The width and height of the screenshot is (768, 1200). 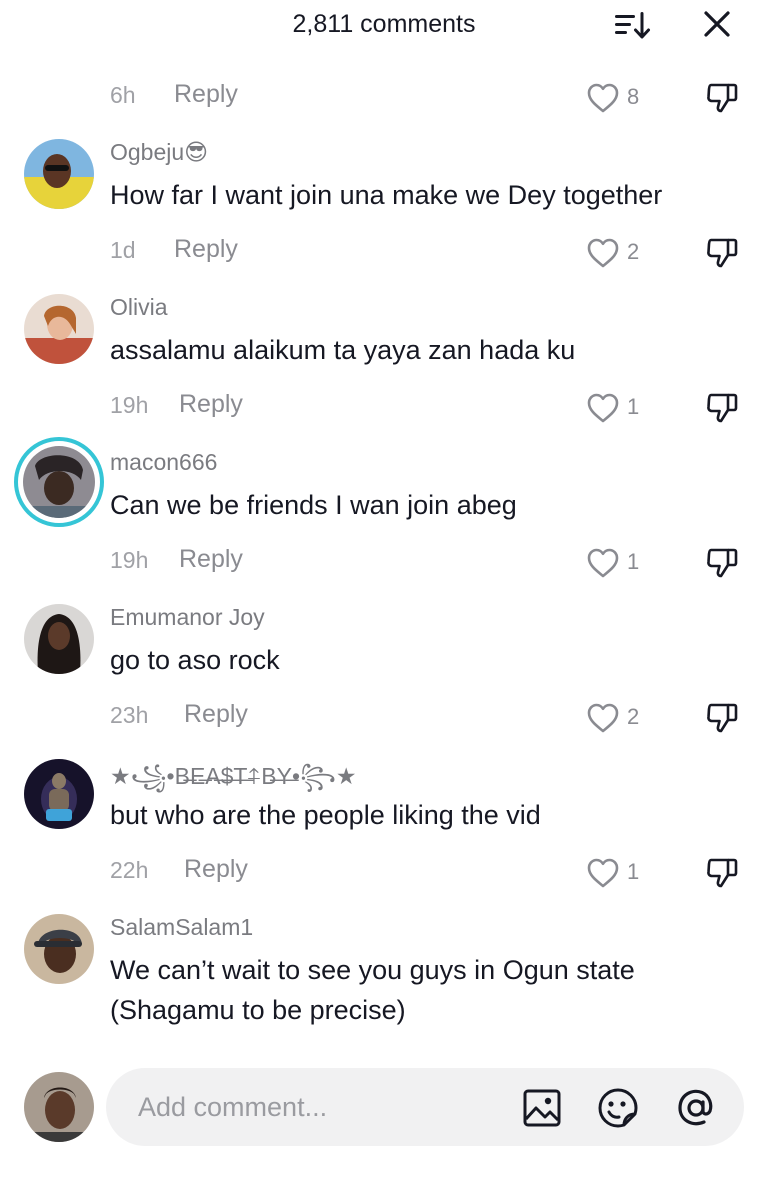 What do you see at coordinates (323, 1107) in the screenshot?
I see `comment-input` at bounding box center [323, 1107].